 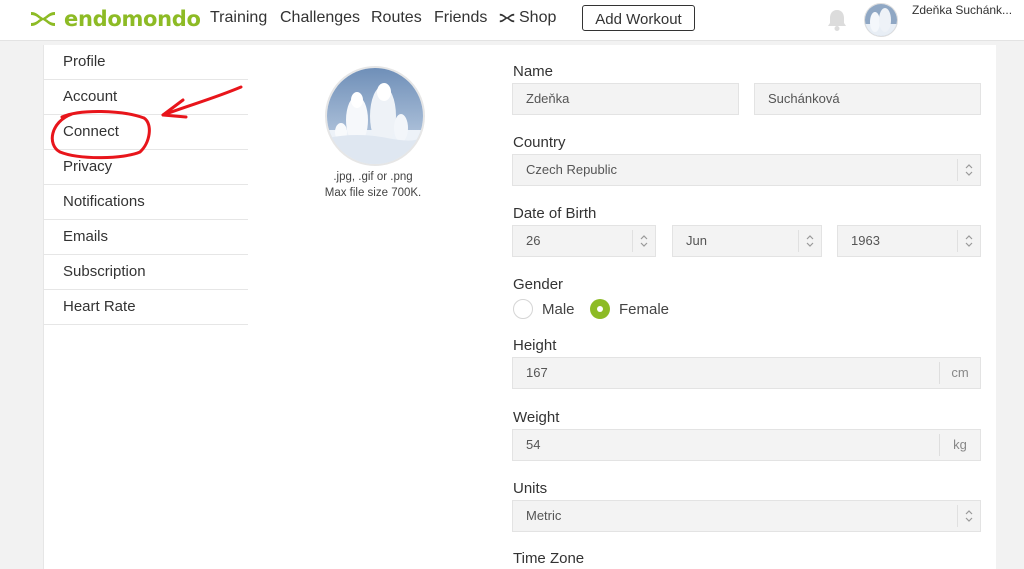 I want to click on name-label: Name, so click(x=533, y=71).